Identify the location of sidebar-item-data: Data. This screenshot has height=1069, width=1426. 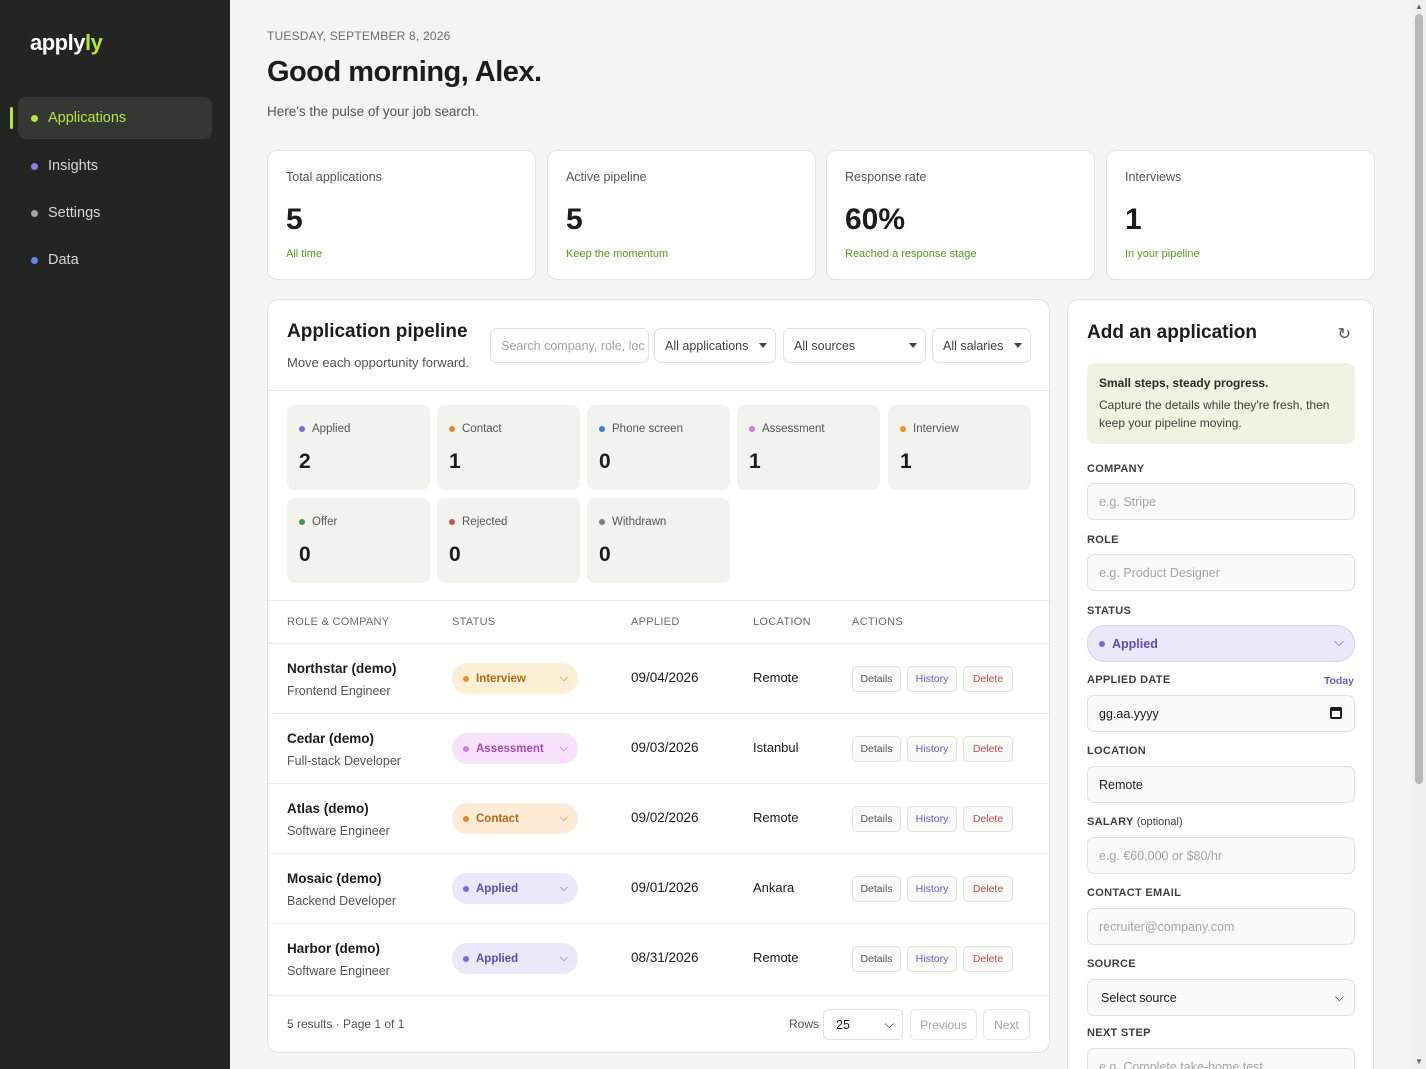
(115, 260).